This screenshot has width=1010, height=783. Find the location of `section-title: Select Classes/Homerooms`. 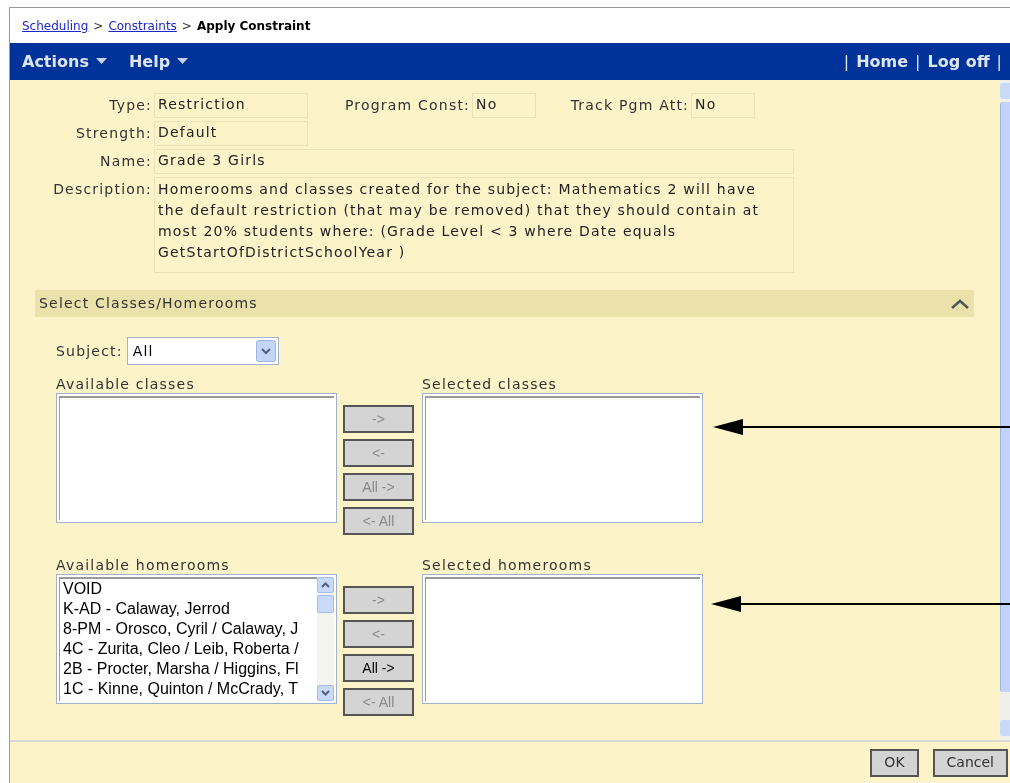

section-title: Select Classes/Homerooms is located at coordinates (148, 303).